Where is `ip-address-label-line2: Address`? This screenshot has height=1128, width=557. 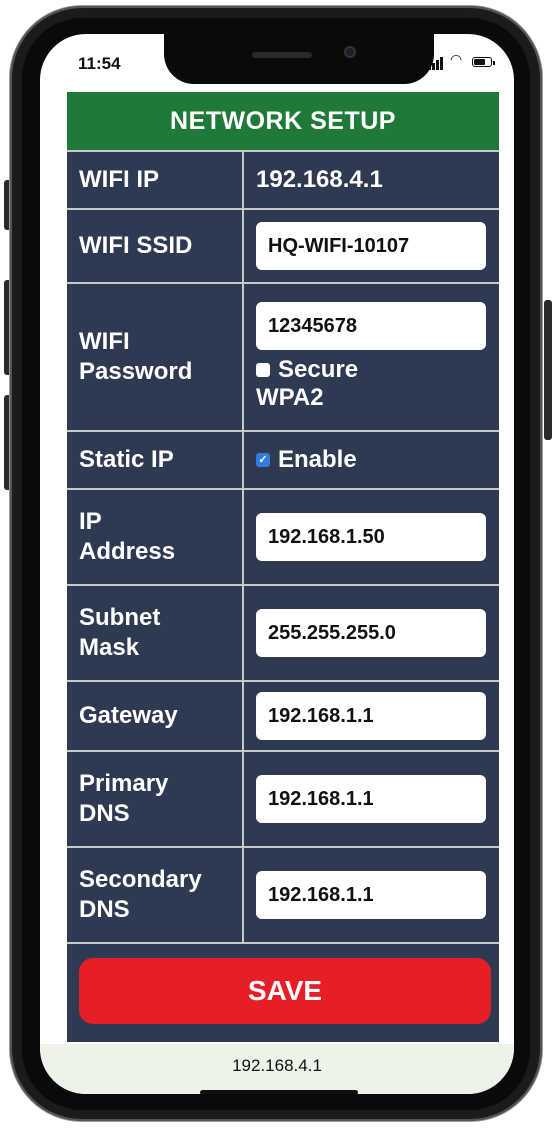
ip-address-label-line2: Address is located at coordinates (127, 551).